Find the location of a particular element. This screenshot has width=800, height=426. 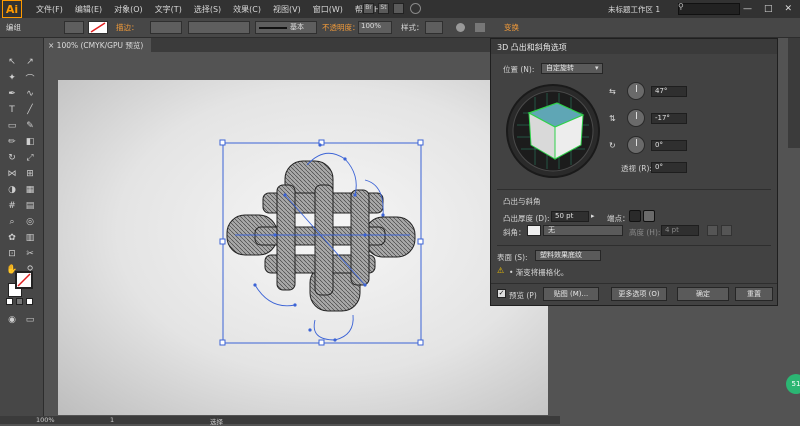

gradient-tool-icon: ▤ is located at coordinates (30, 206).